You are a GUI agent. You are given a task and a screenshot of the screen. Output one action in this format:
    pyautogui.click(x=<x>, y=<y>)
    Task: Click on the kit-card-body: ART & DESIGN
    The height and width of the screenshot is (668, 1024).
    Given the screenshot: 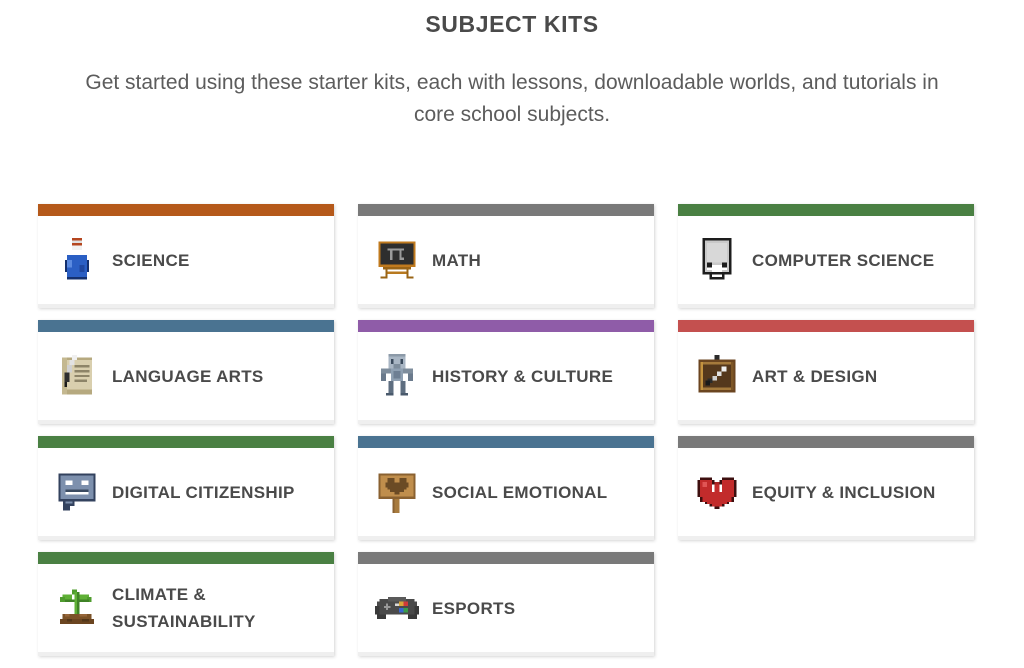 What is the action you would take?
    pyautogui.click(x=826, y=376)
    